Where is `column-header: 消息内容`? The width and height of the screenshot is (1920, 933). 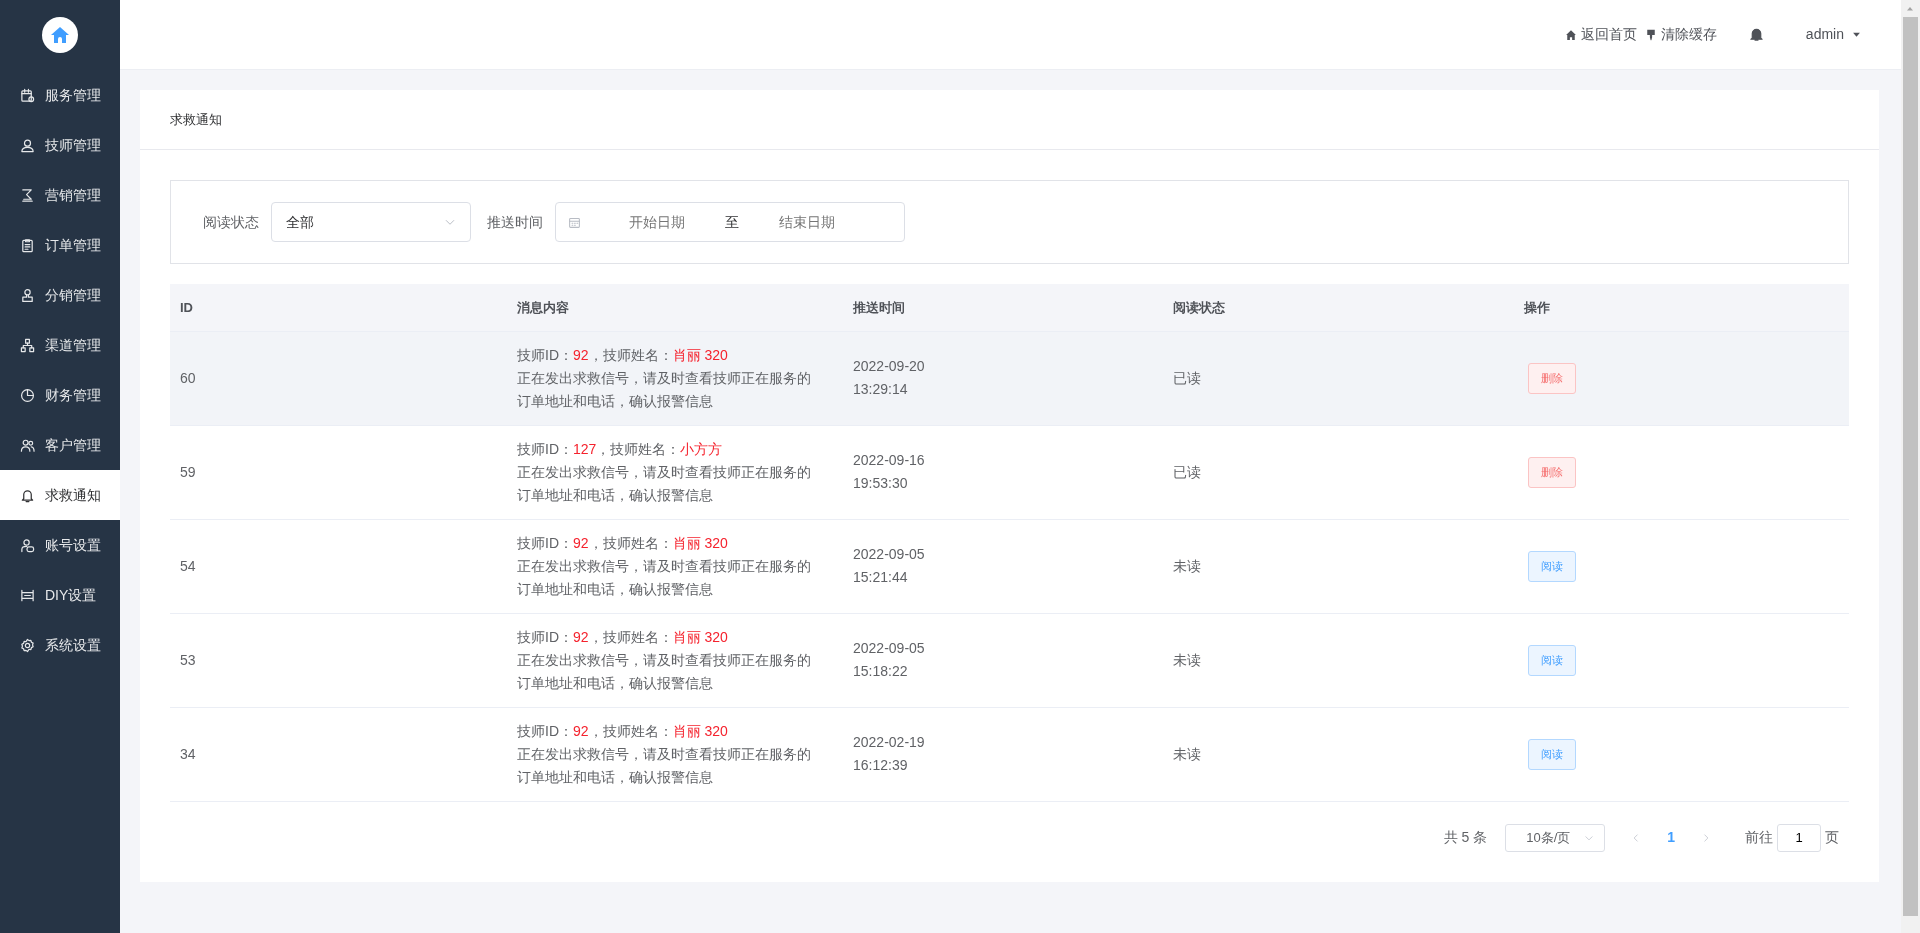 column-header: 消息内容 is located at coordinates (543, 307).